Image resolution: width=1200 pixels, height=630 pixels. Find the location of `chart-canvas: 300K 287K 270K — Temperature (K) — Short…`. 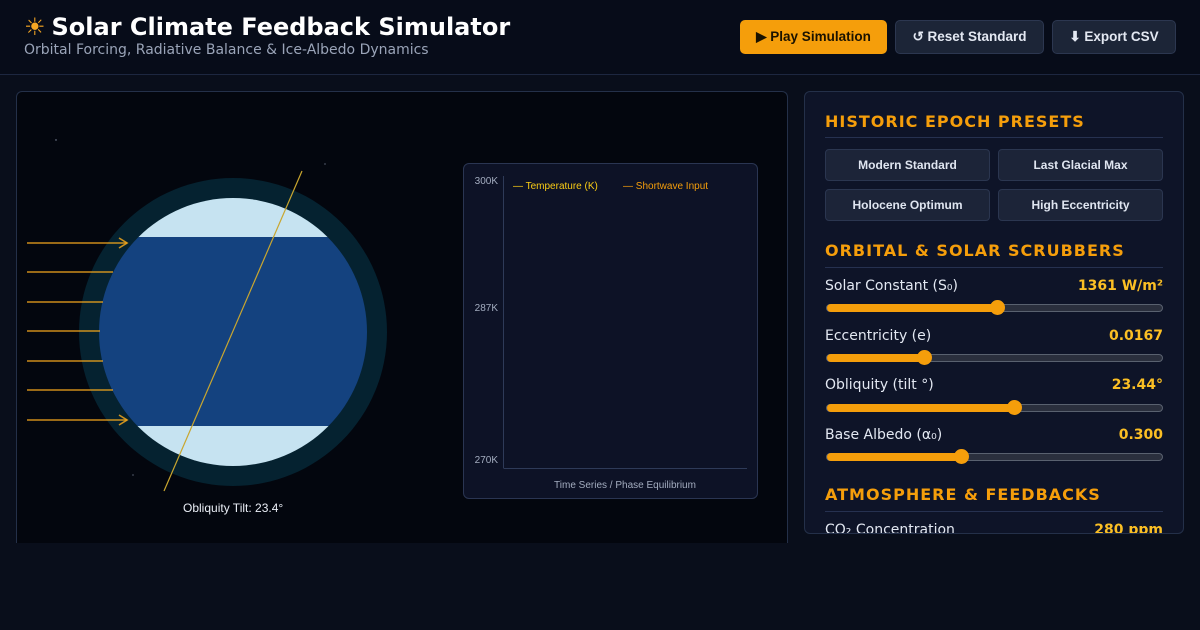

chart-canvas: 300K 287K 270K — Temperature (K) — Short… is located at coordinates (611, 333).